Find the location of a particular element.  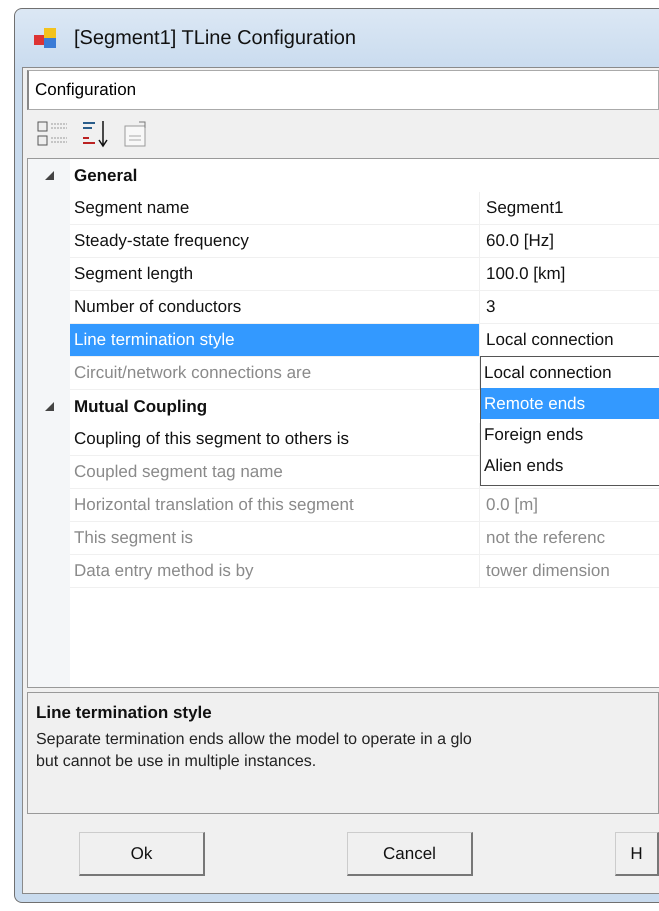

property-value: Local connection is located at coordinates (550, 340).